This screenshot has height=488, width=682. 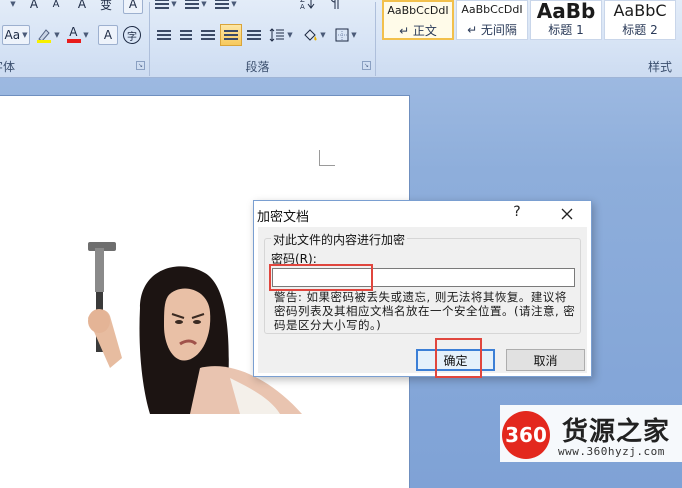 I want to click on close-icon, so click(x=567, y=214).